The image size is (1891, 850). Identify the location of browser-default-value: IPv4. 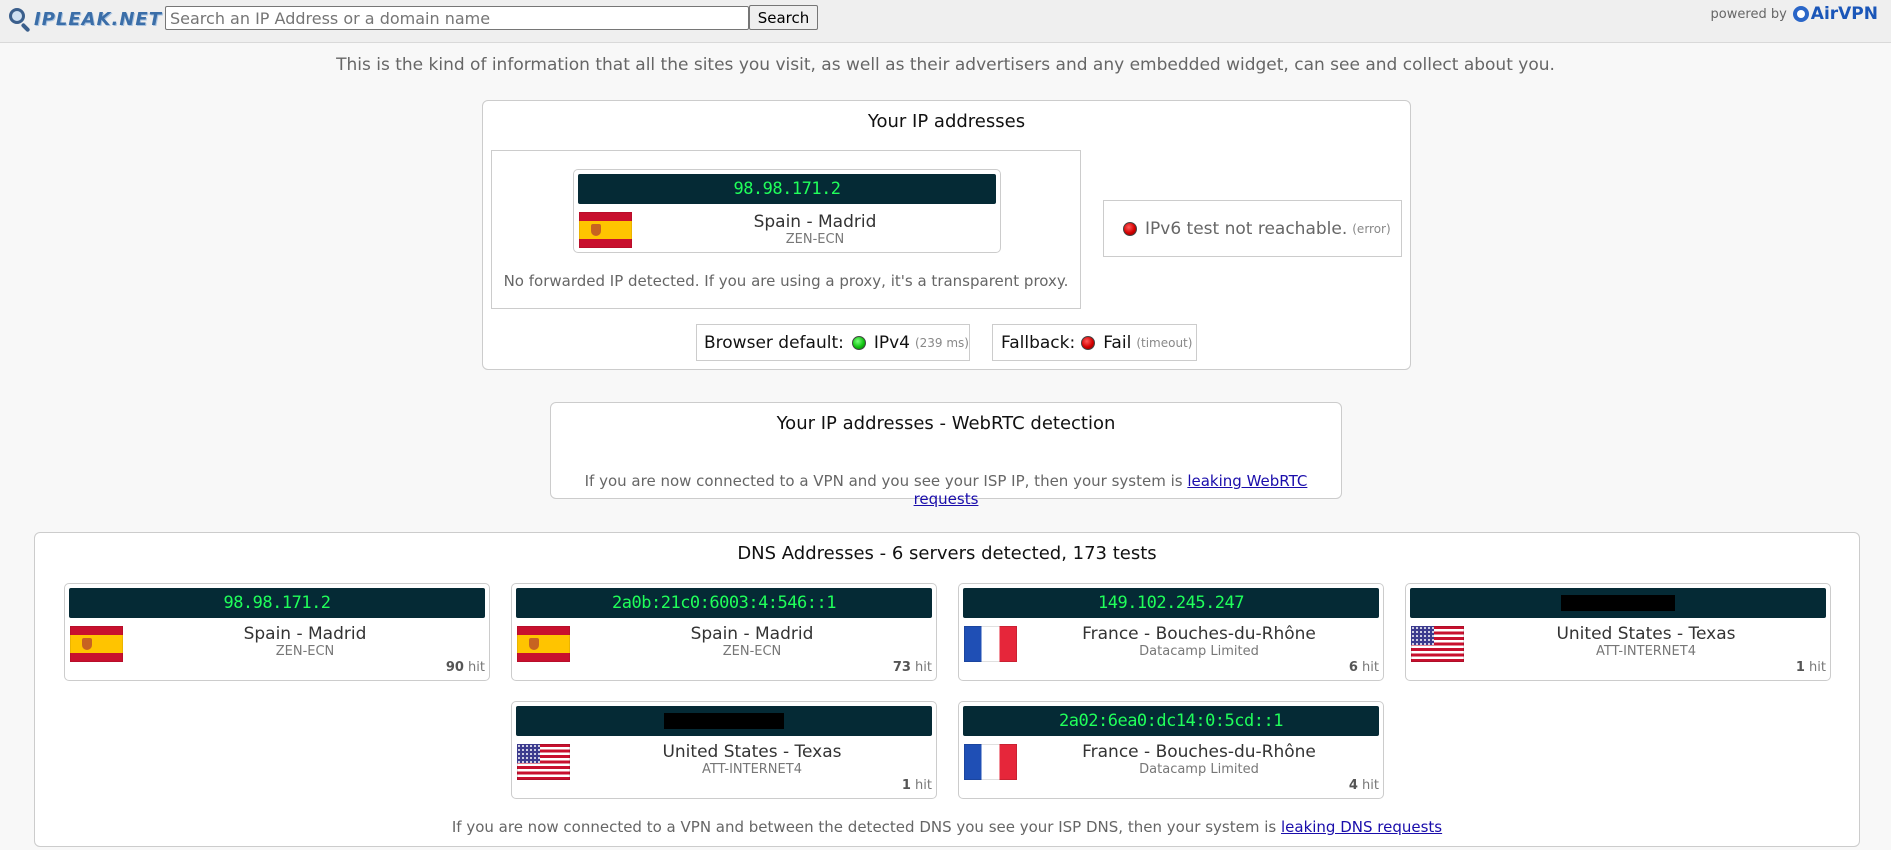
(891, 342).